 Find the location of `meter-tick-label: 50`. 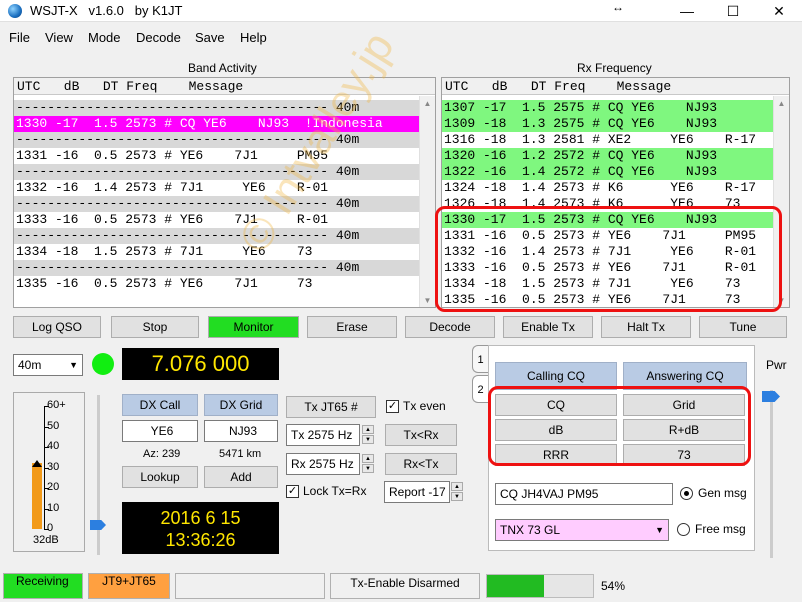

meter-tick-label: 50 is located at coordinates (53, 425).